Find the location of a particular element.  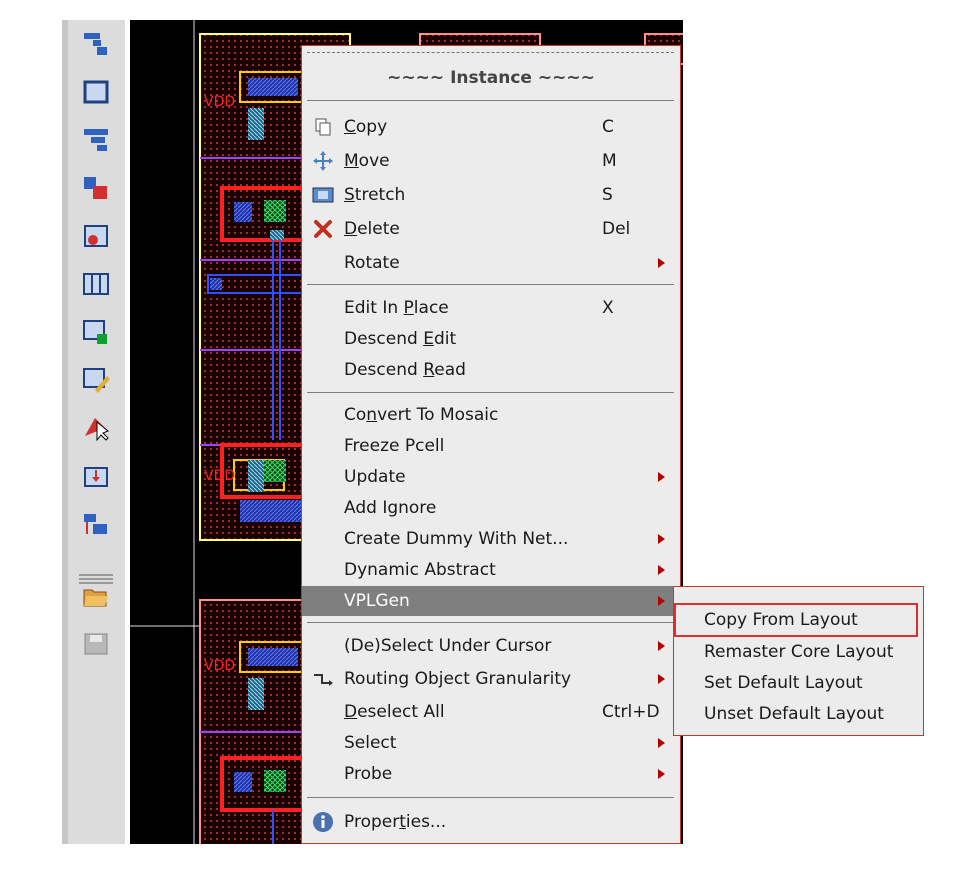

submenu-item-label: Remaster Core Layout is located at coordinates (799, 652).